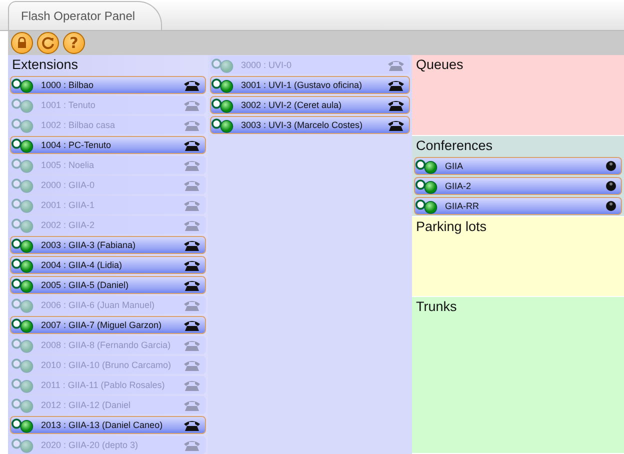  I want to click on extension-label: 2006 : GIIA-6 (Juan Manuel), so click(98, 305).